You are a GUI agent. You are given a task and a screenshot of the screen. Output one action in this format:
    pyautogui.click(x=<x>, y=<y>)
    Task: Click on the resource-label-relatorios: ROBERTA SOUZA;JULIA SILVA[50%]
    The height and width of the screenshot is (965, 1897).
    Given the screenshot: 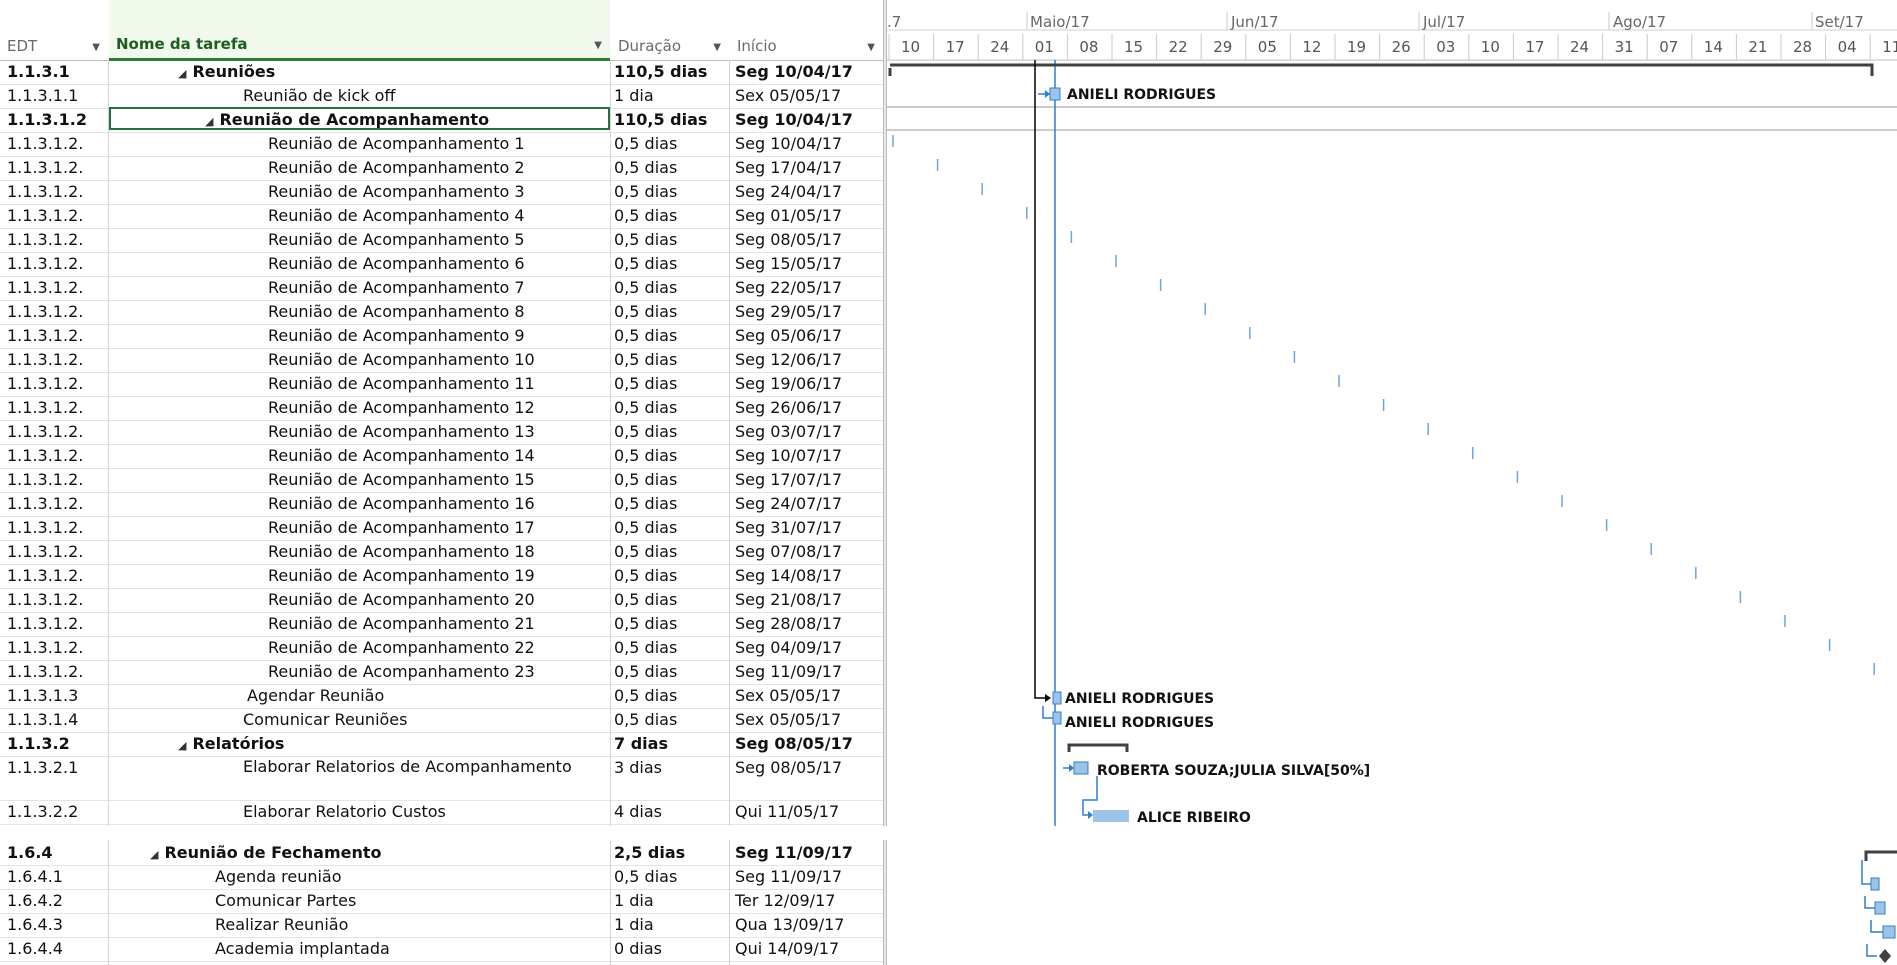 What is the action you would take?
    pyautogui.click(x=1233, y=771)
    